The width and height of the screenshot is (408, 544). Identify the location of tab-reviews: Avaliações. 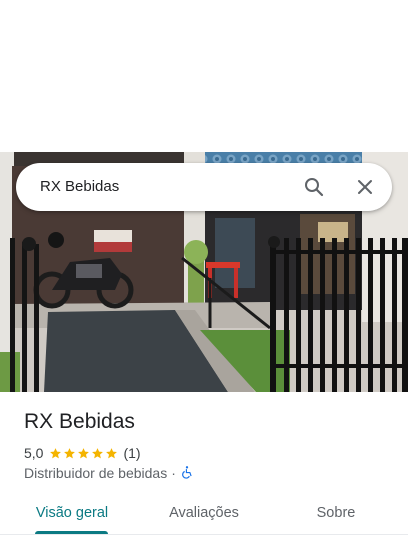
(204, 515).